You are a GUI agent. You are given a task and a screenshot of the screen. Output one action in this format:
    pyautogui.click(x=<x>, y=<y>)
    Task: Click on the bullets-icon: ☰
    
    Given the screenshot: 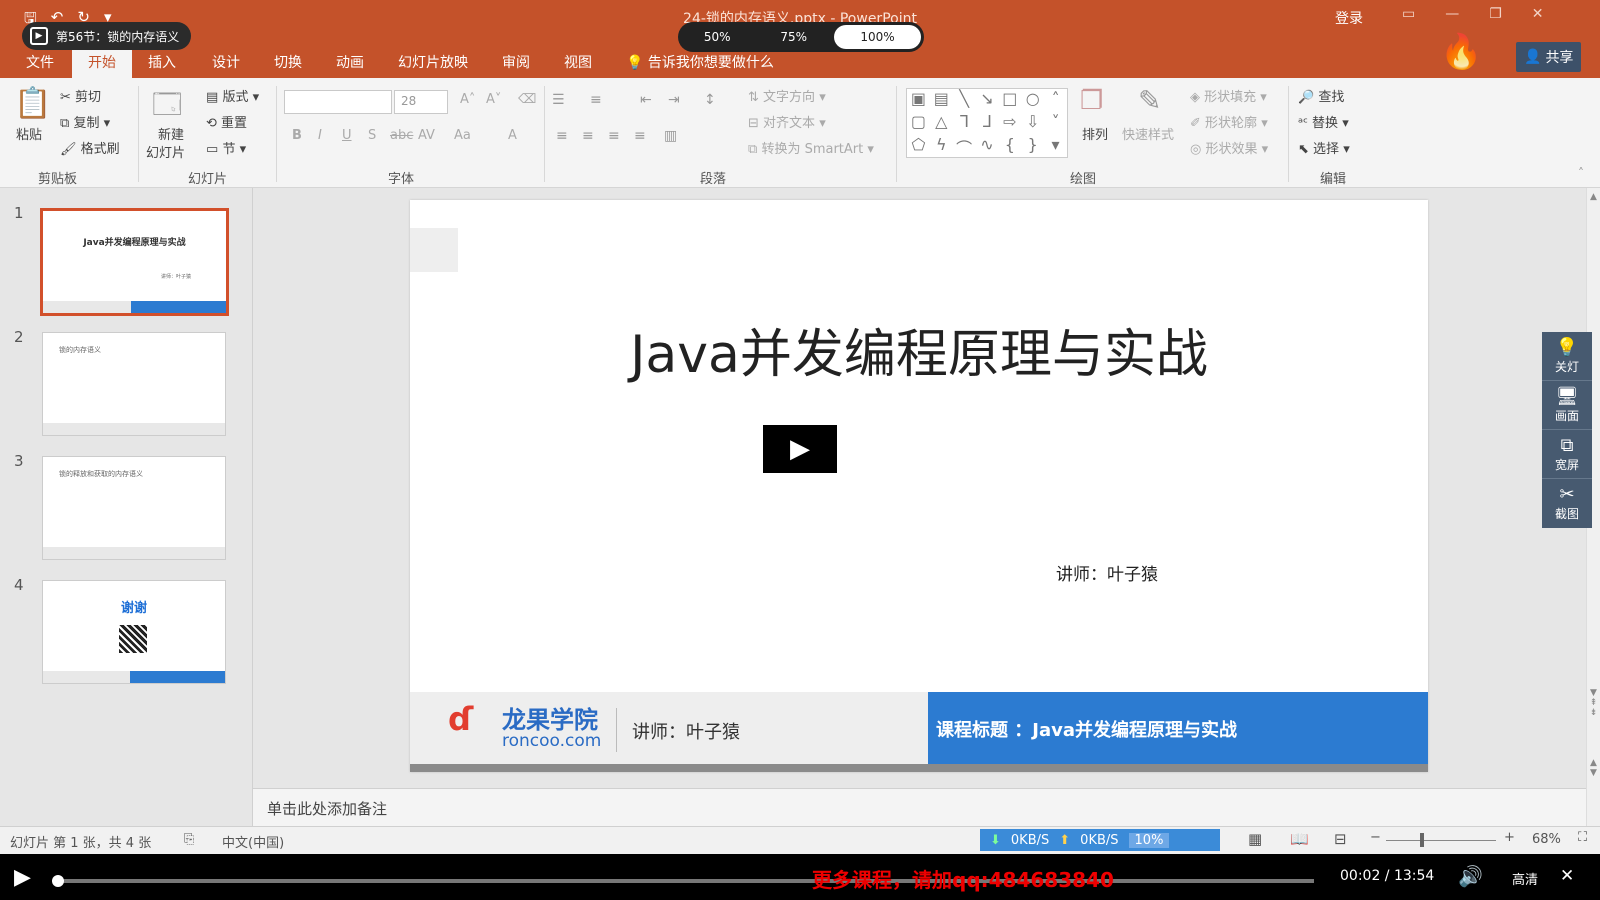 What is the action you would take?
    pyautogui.click(x=558, y=100)
    